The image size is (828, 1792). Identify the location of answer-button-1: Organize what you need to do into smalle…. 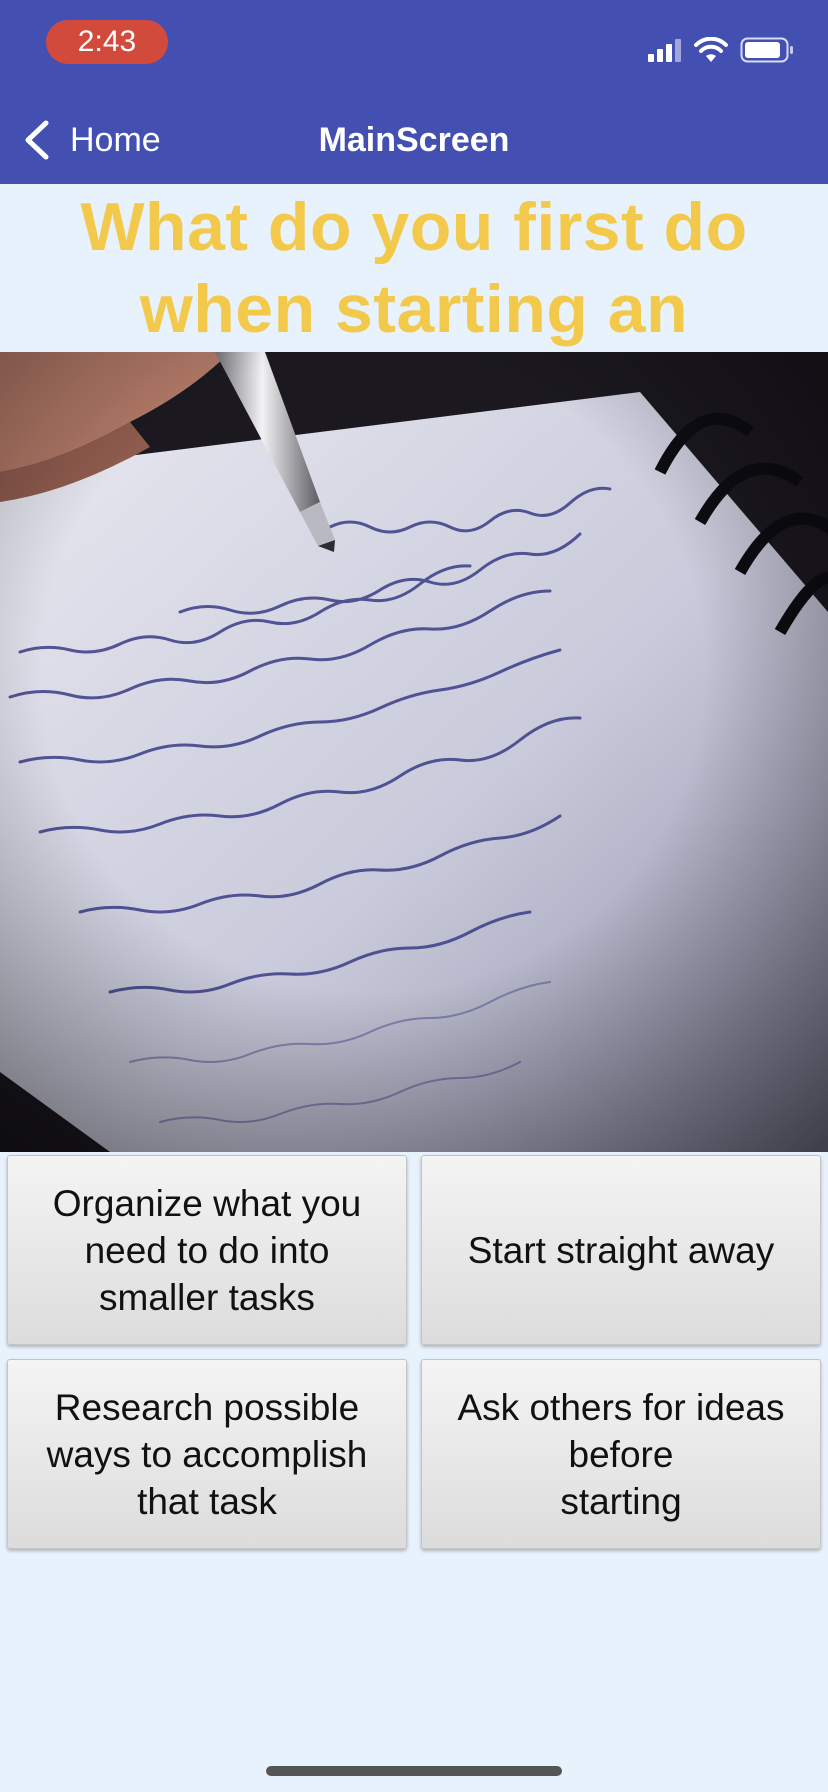
(207, 1250).